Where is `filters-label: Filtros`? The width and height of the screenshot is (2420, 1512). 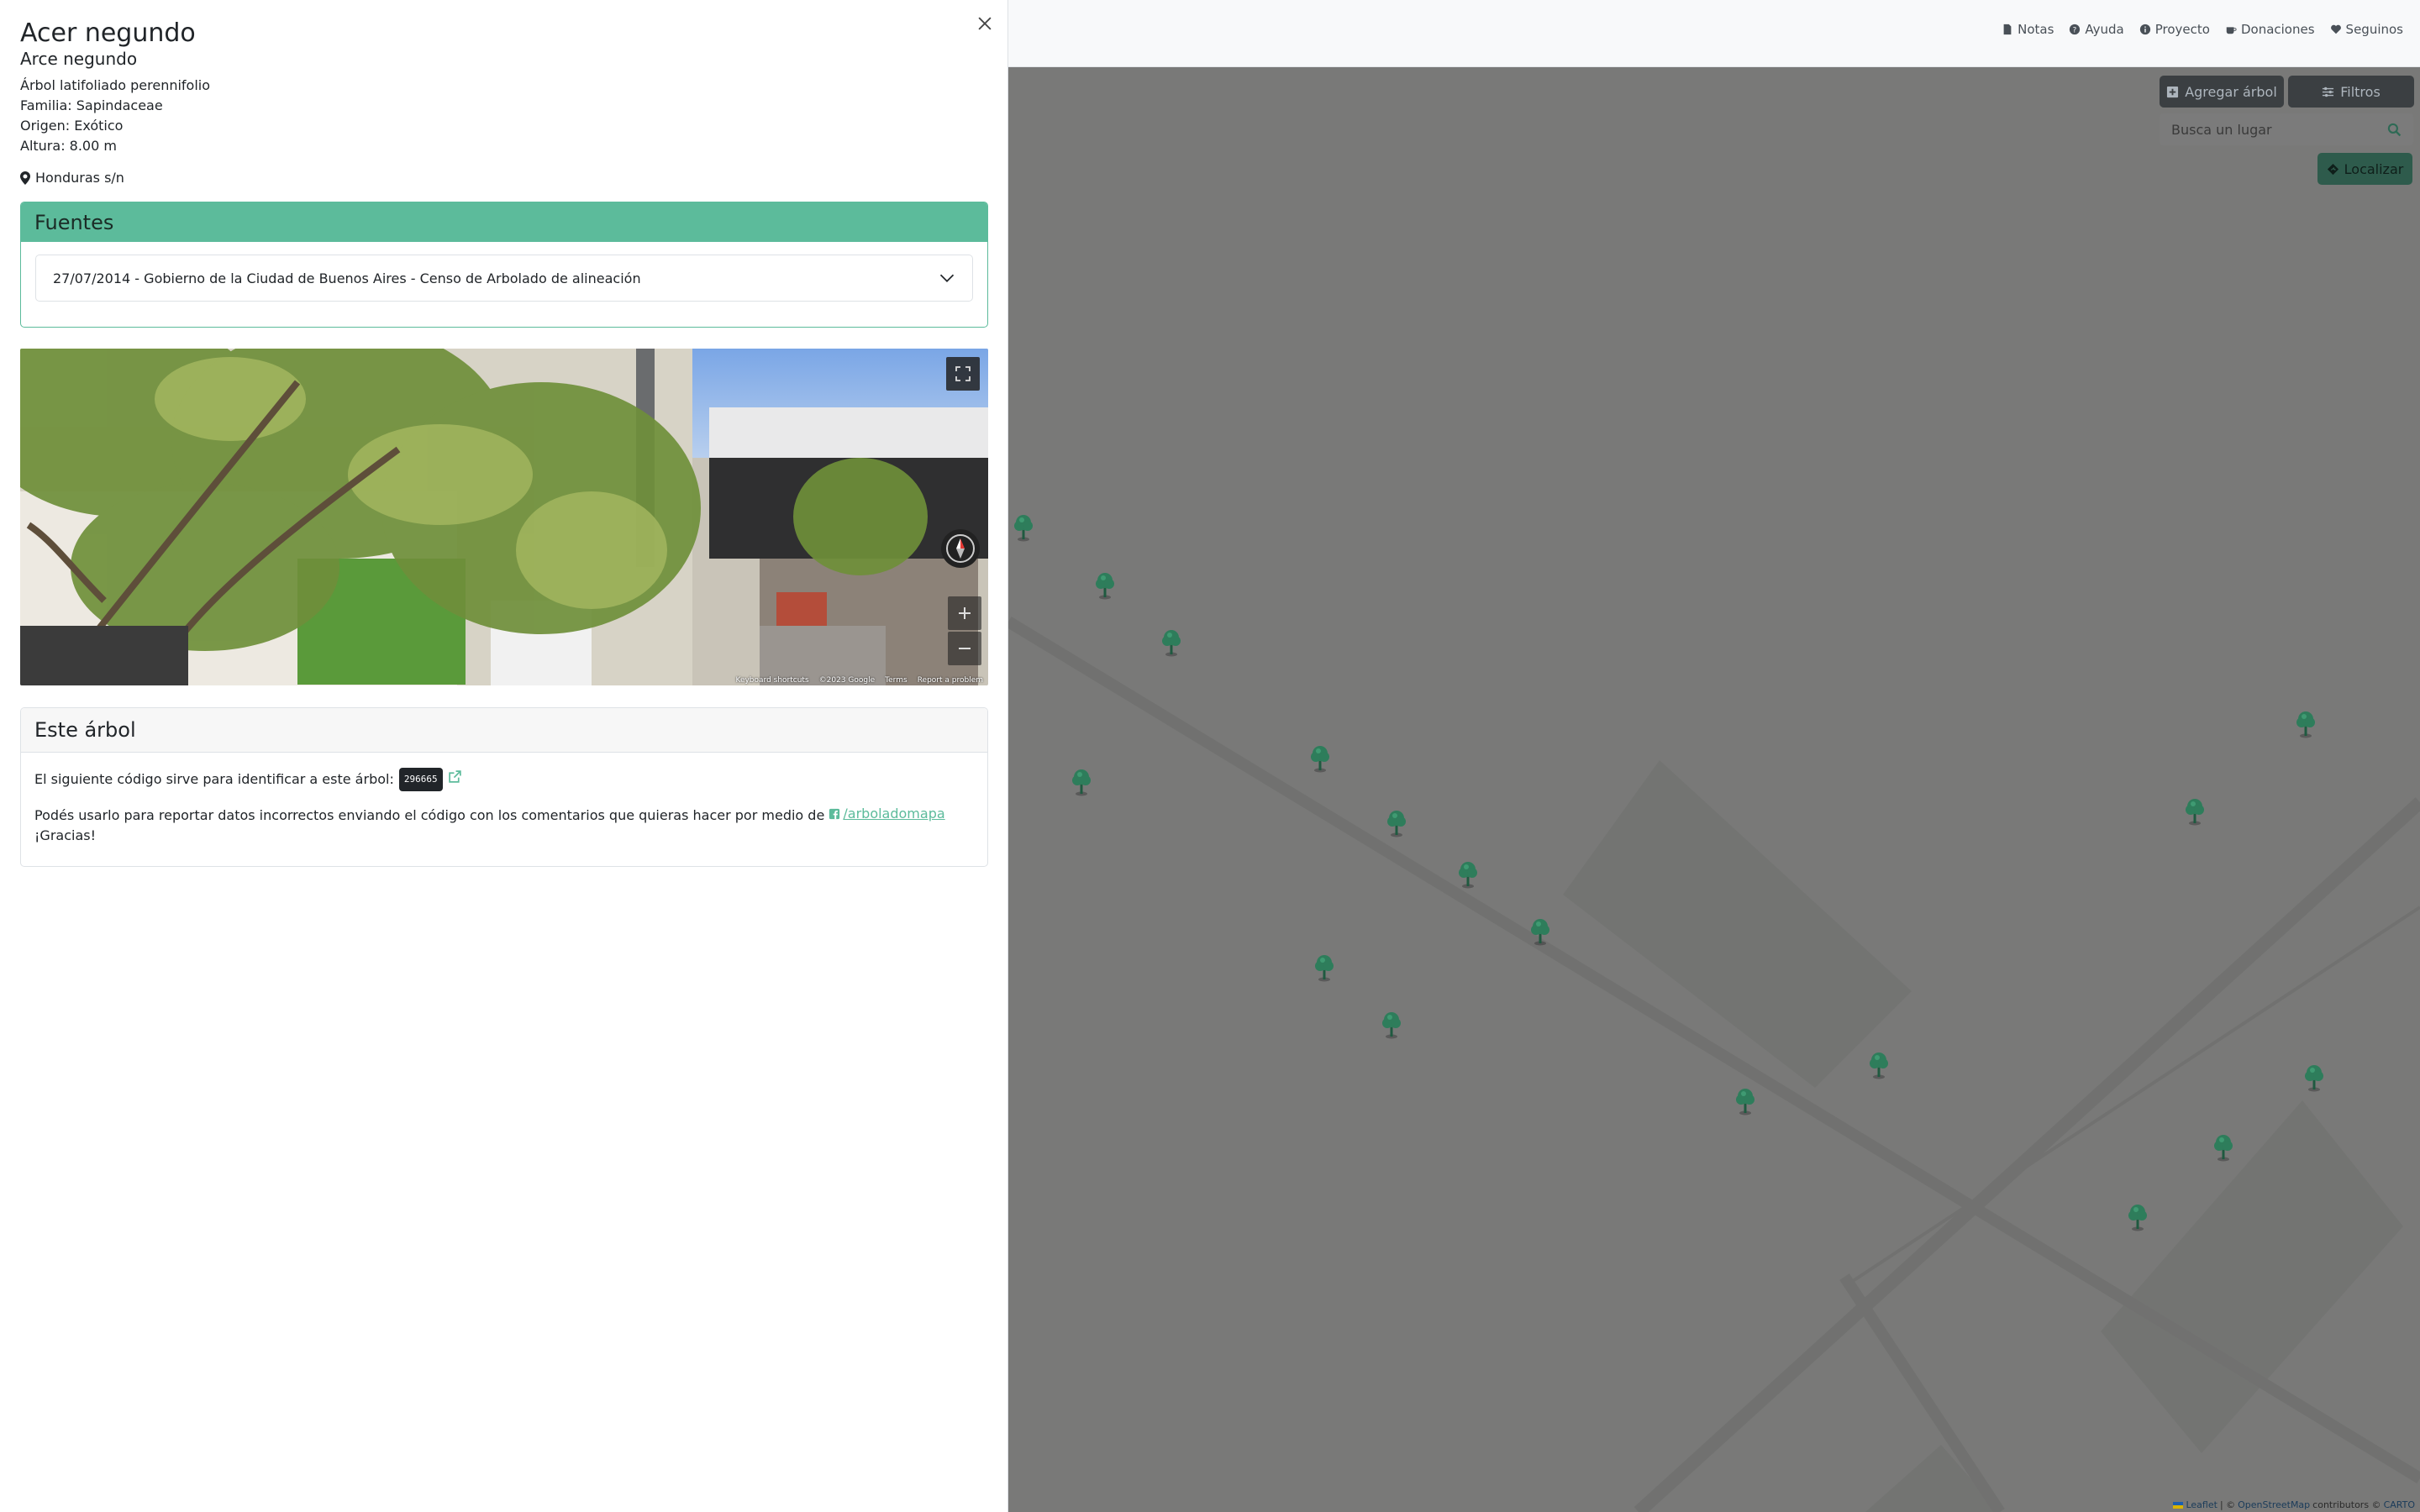
filters-label: Filtros is located at coordinates (2360, 91).